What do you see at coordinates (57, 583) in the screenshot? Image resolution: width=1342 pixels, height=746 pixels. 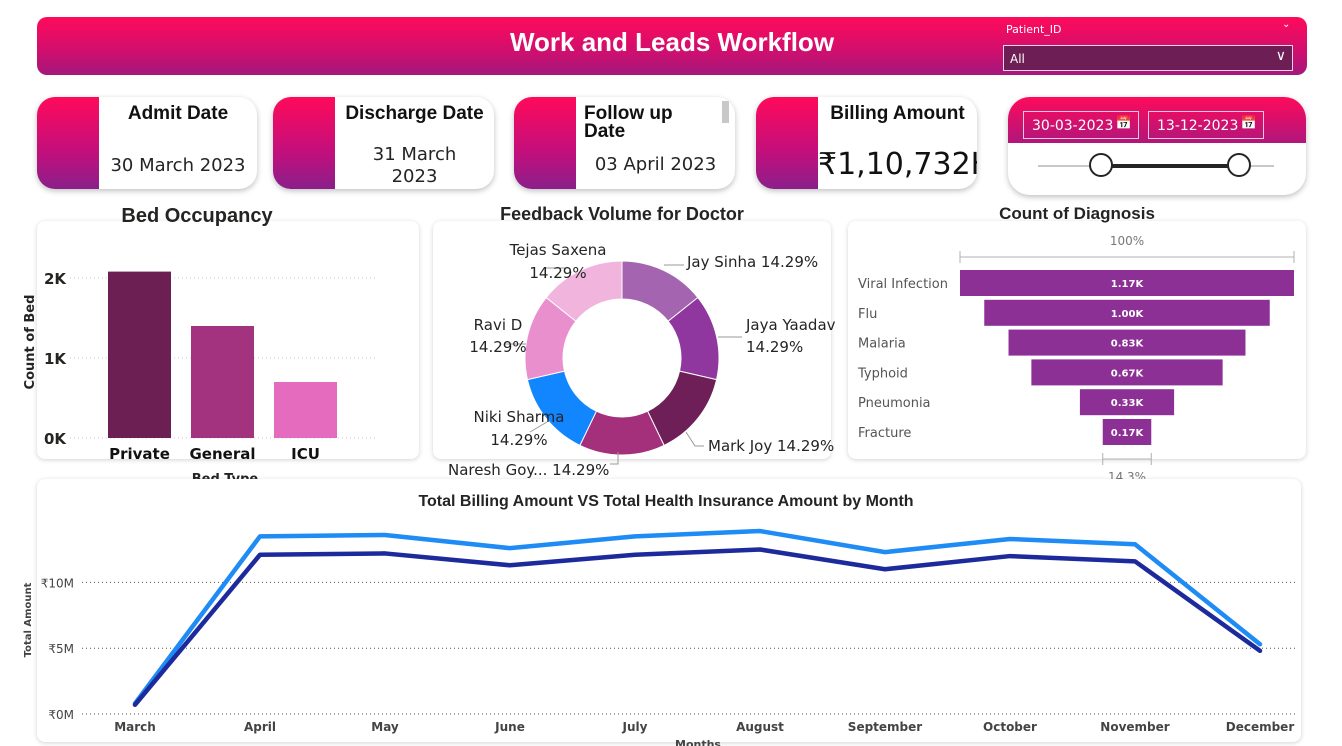 I see `y-tick-label: ₹10M` at bounding box center [57, 583].